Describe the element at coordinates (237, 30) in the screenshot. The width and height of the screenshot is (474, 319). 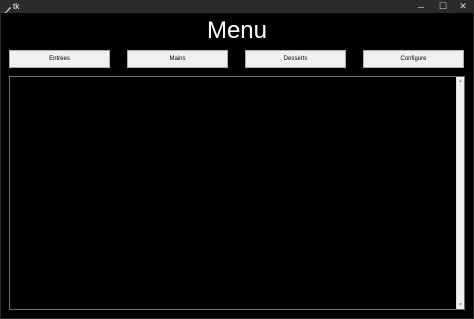
I see `page-title: Menu` at that location.